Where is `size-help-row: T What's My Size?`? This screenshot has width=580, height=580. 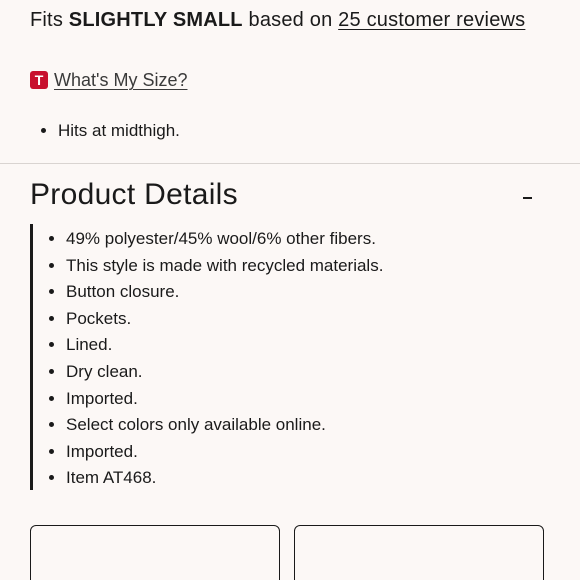 size-help-row: T What's My Size? is located at coordinates (108, 80).